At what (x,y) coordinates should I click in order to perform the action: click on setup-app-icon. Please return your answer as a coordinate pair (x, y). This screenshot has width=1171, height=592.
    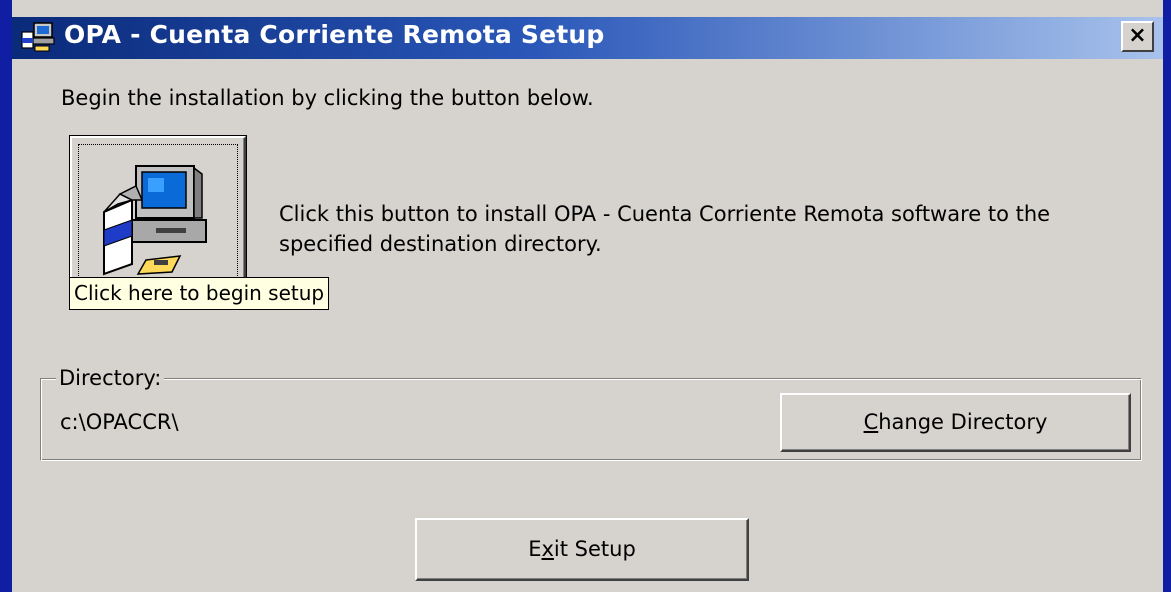
    Looking at the image, I should click on (38, 37).